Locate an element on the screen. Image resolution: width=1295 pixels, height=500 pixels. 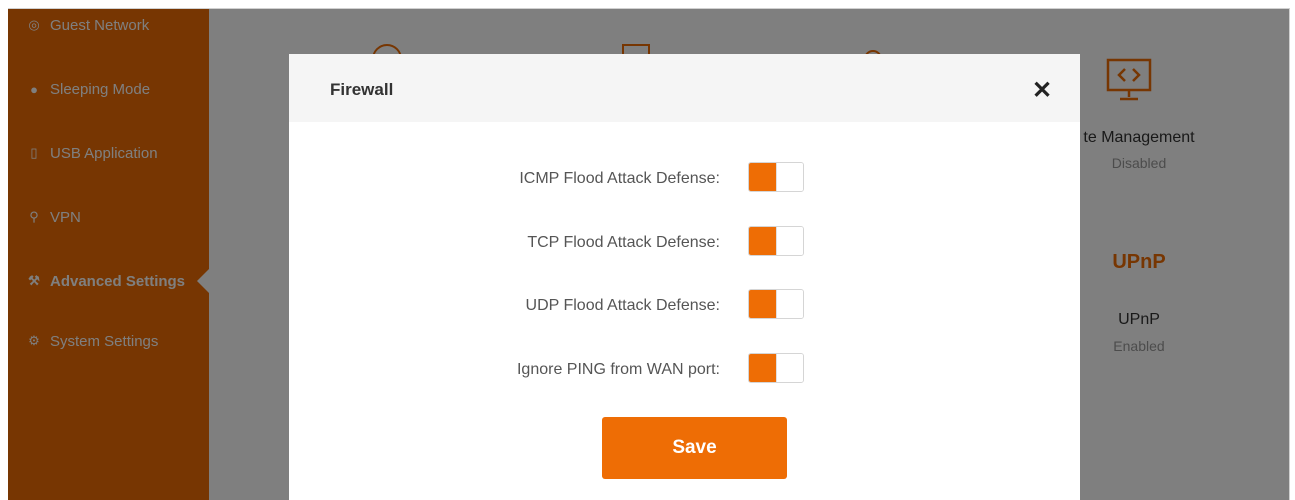
dialog-title: Firewall is located at coordinates (362, 89).